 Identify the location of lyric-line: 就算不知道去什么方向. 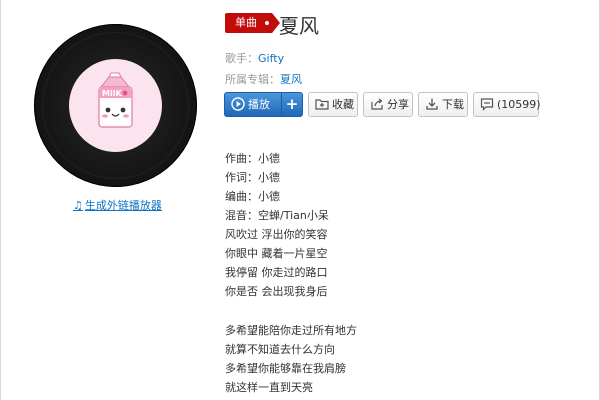
(280, 349).